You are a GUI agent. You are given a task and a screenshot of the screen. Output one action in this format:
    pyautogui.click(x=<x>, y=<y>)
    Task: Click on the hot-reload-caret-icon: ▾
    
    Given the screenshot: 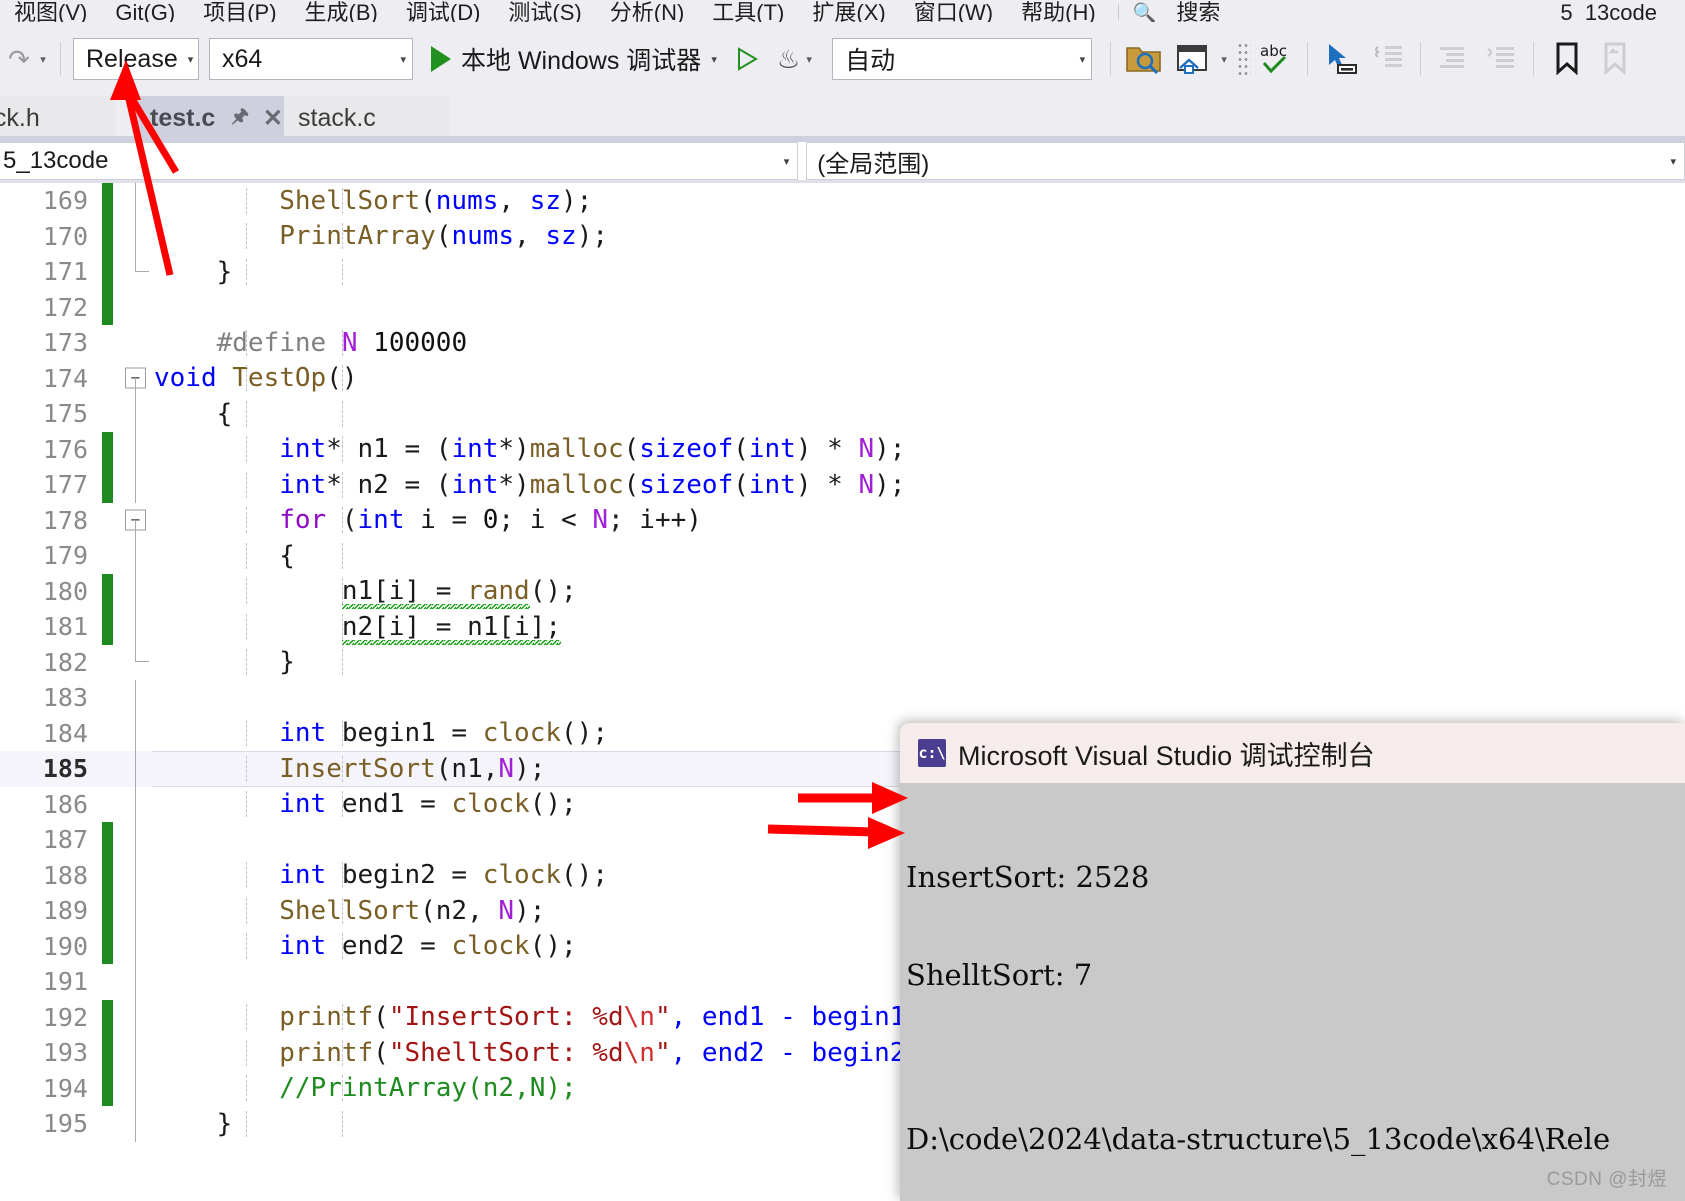 What is the action you would take?
    pyautogui.click(x=809, y=59)
    